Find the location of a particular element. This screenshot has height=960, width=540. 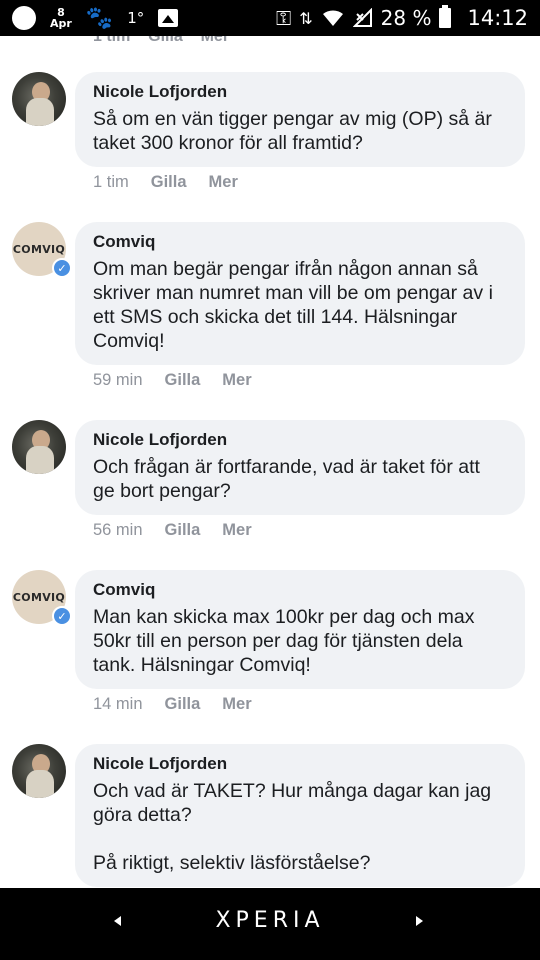

paw-icon: 🐾 is located at coordinates (99, 18).